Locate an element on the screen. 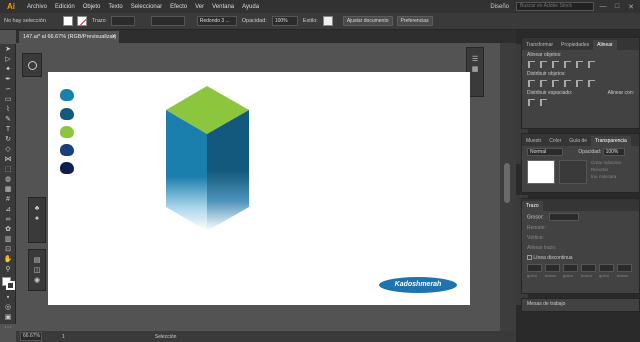  tab-color: Color is located at coordinates (555, 141).